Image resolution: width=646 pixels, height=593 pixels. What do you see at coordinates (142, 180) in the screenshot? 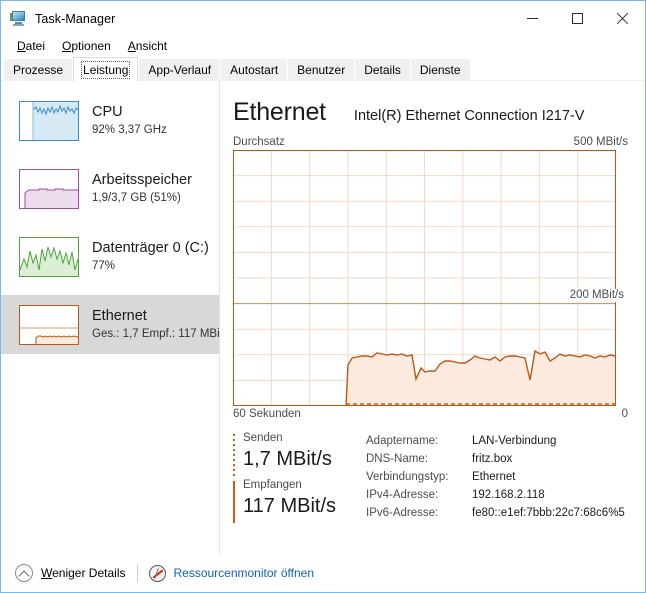
I see `sidebar-memory-title: Arbeitsspeicher` at bounding box center [142, 180].